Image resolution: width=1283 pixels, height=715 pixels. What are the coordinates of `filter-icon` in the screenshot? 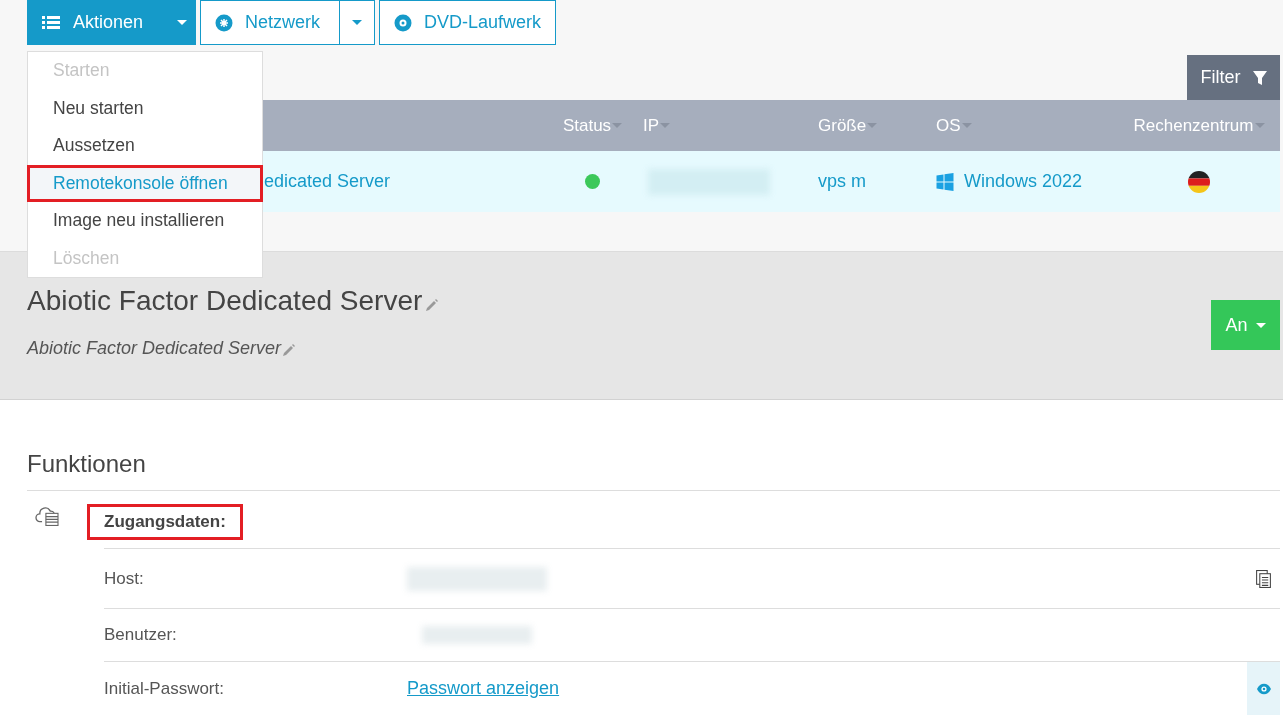 It's located at (1259, 77).